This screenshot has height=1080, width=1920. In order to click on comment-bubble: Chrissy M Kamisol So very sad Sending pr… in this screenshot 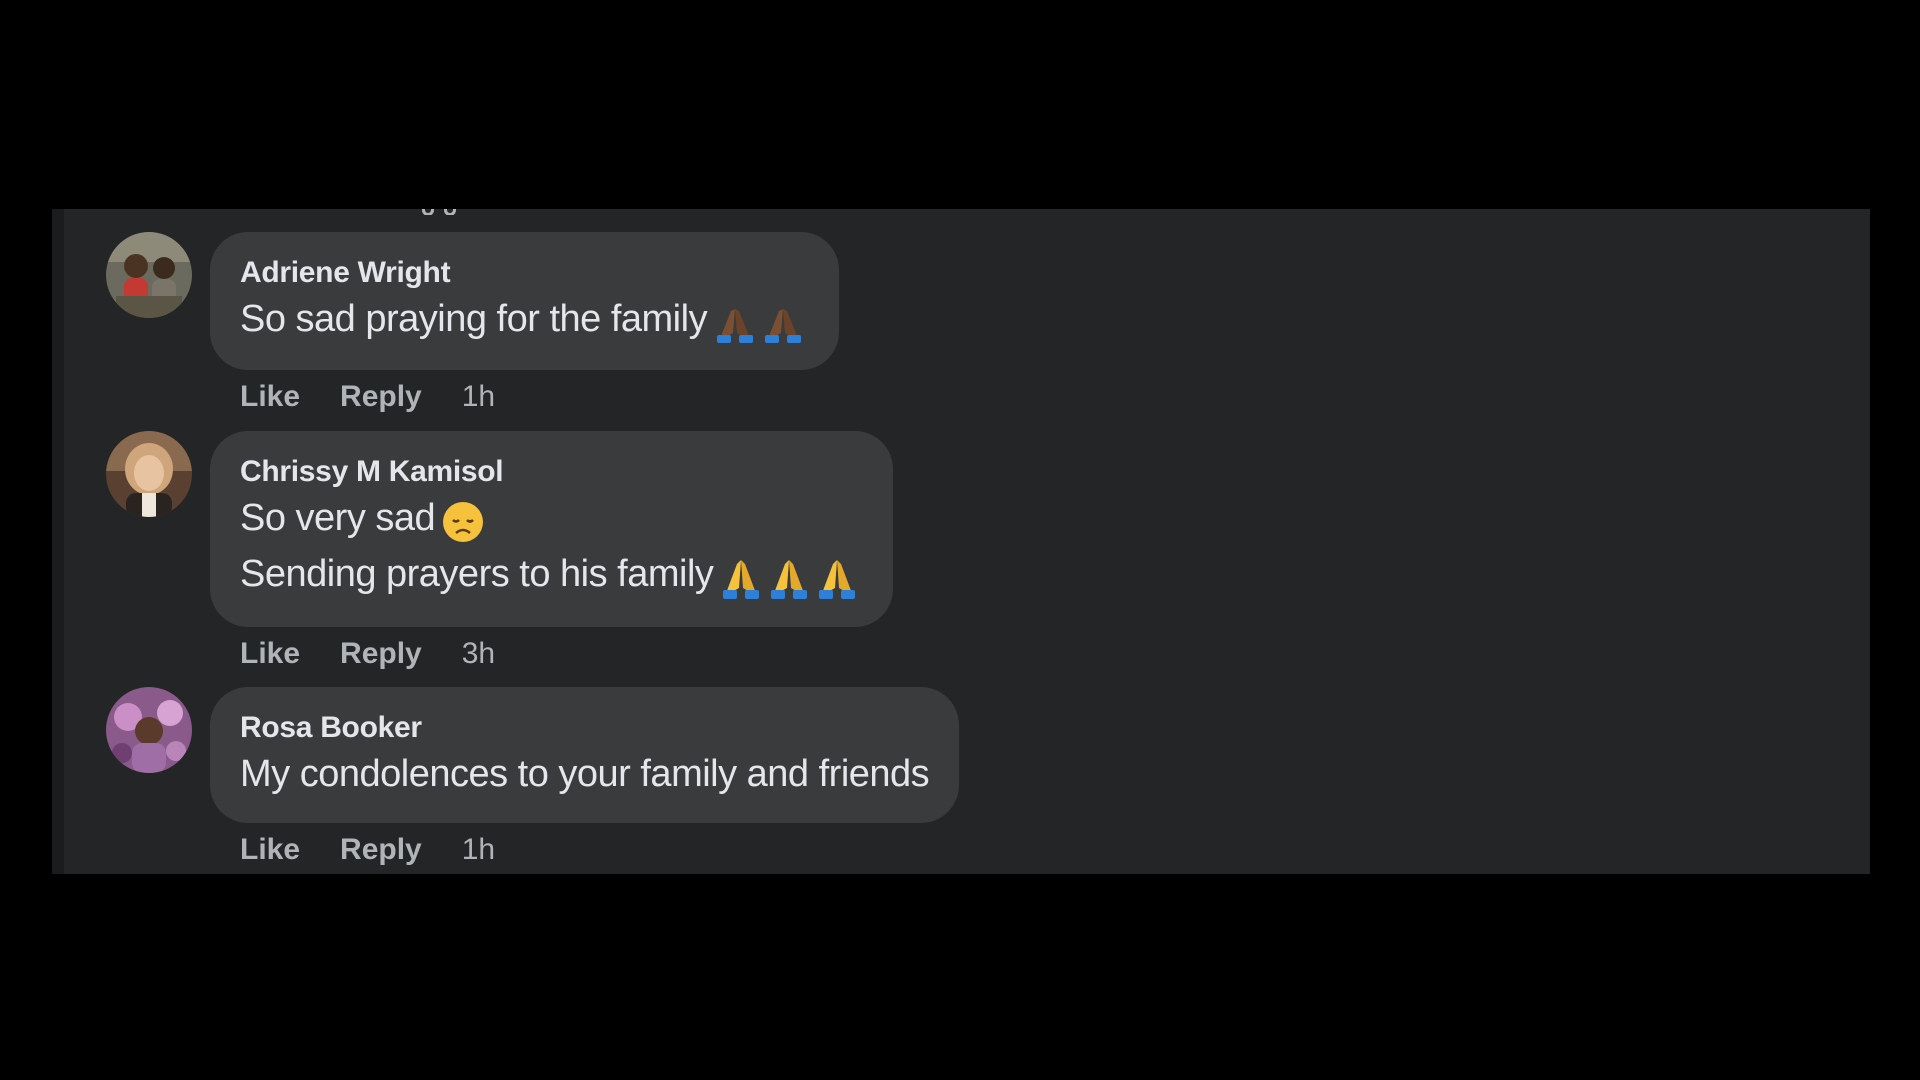, I will do `click(552, 529)`.